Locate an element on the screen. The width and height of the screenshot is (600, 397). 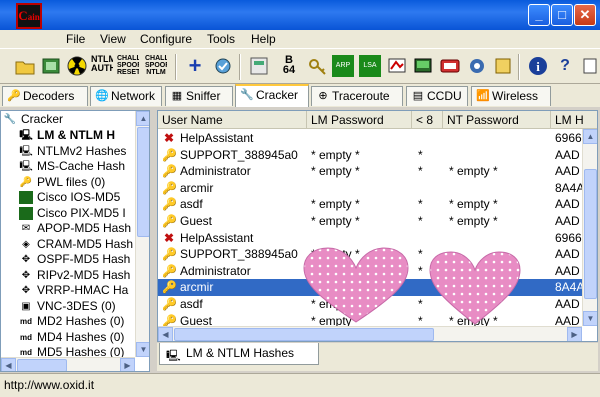
cisco-icon is located at coordinates (26, 197).